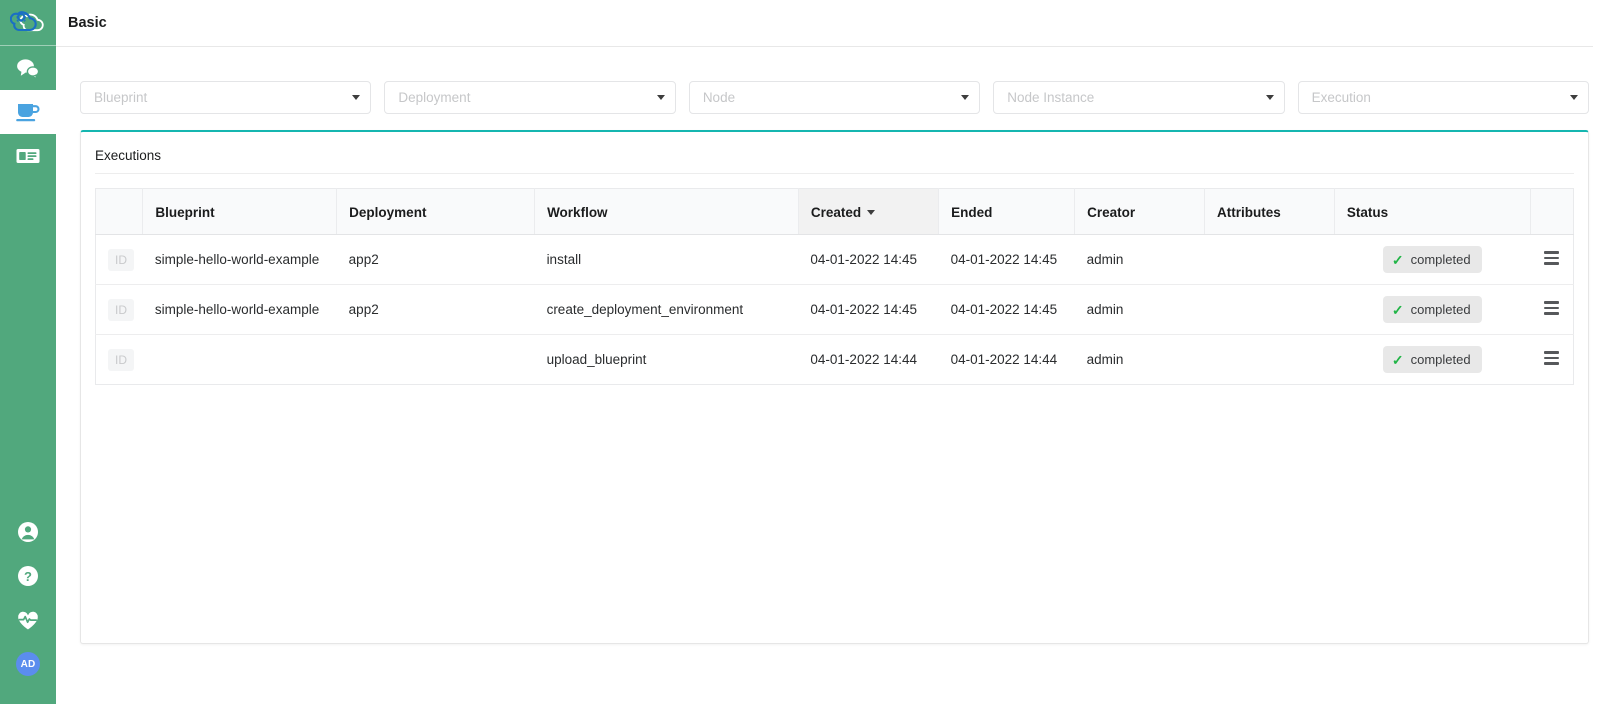  I want to click on sidebar-item-account, so click(28, 532).